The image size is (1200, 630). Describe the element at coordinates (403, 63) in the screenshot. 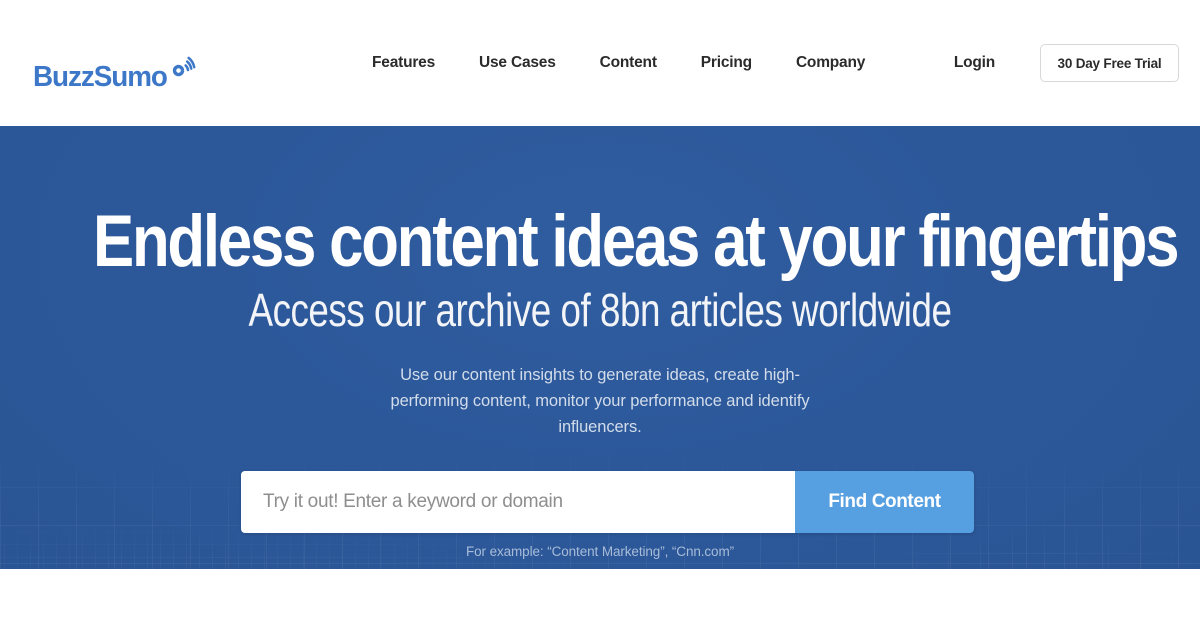

I see `nav-item-features: Features` at that location.